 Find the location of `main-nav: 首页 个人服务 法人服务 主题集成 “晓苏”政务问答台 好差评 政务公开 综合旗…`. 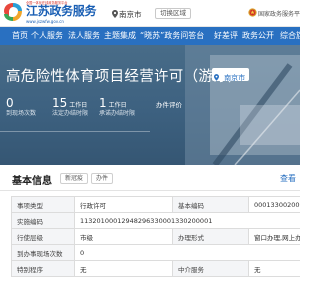

main-nav: 首页 个人服务 法人服务 主题集成 “晓苏”政务问答台 好差评 政务公开 综合旗… is located at coordinates (150, 36).